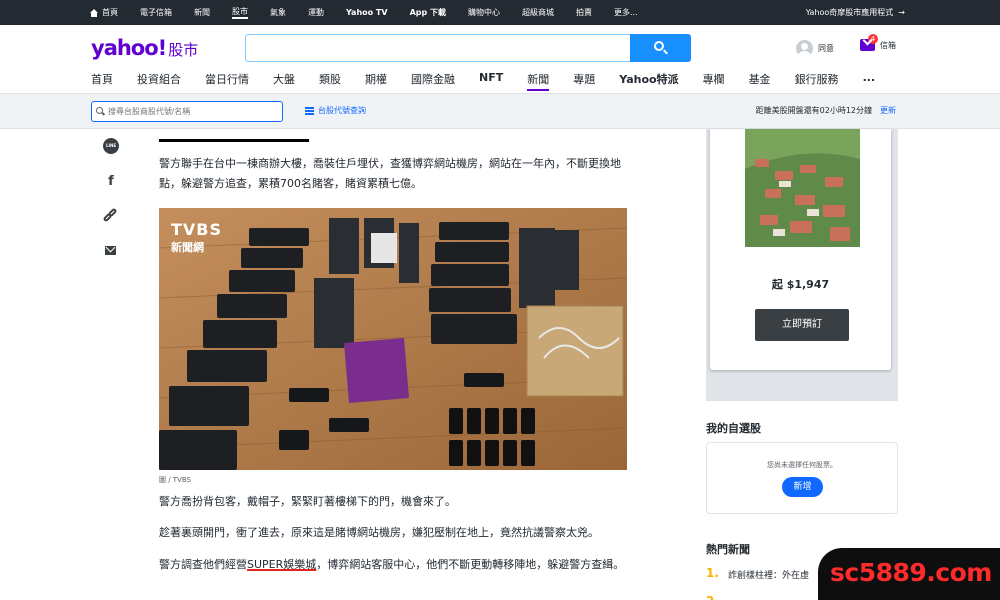  I want to click on mail-icon: 4, so click(869, 42).